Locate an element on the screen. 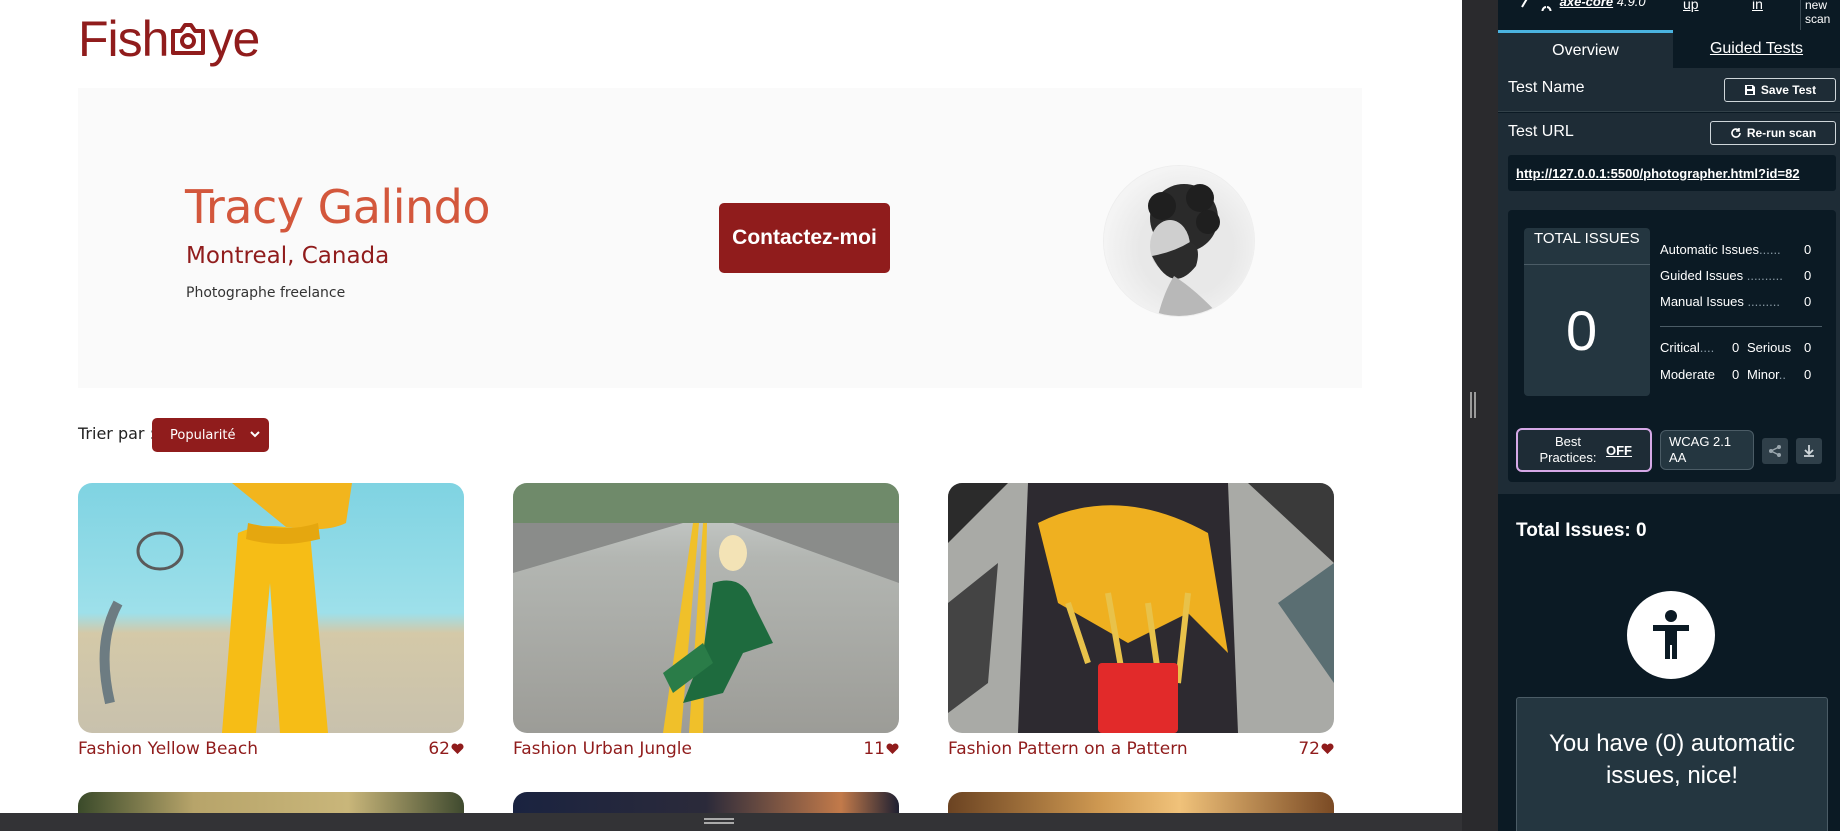 The height and width of the screenshot is (831, 1840). share-button is located at coordinates (1775, 451).